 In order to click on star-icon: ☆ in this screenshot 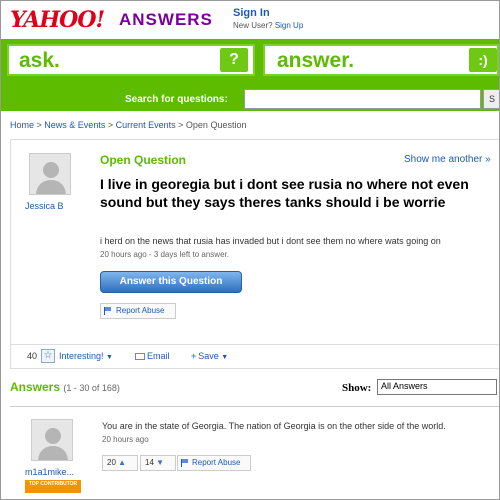, I will do `click(48, 356)`.